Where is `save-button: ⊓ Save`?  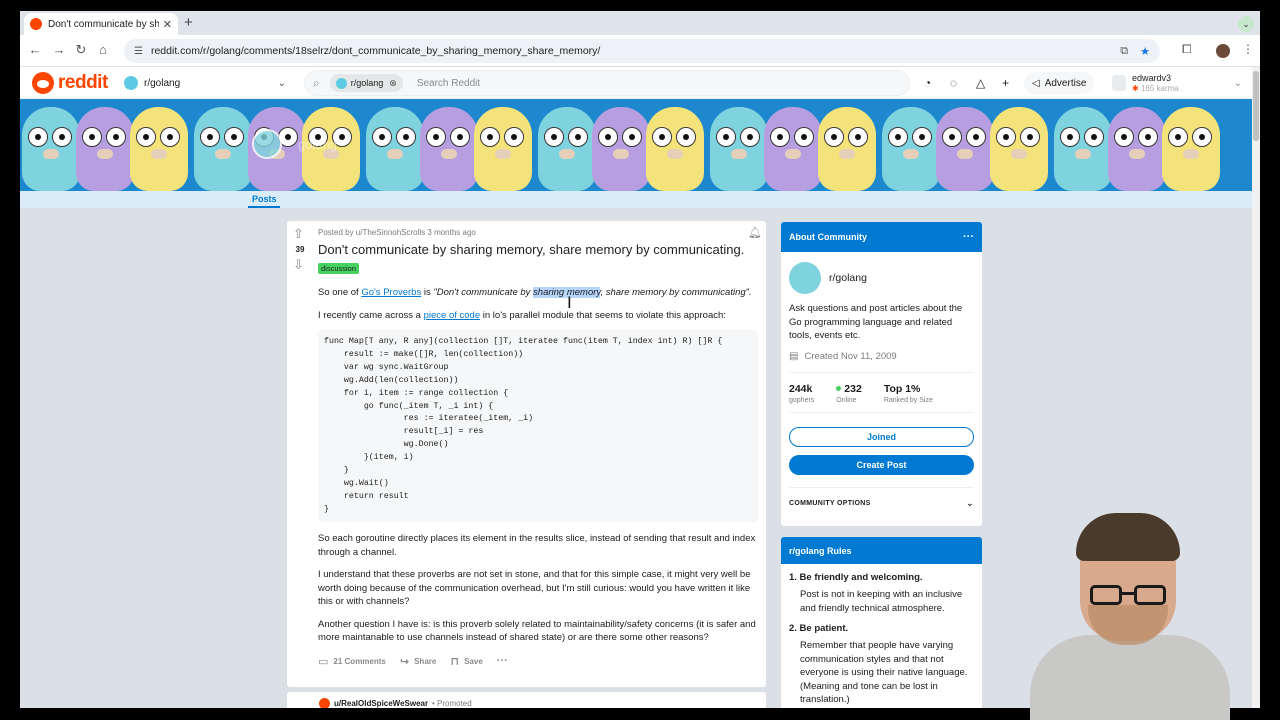
save-button: ⊓ Save is located at coordinates (466, 661).